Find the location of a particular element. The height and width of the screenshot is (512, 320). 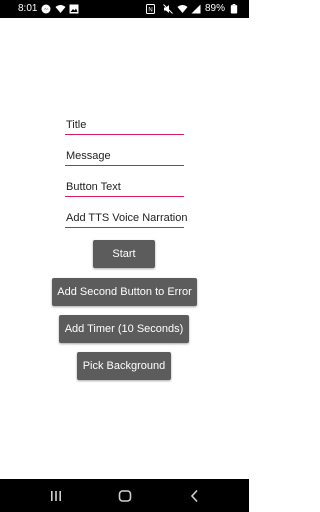

svg-text: N is located at coordinates (150, 11).